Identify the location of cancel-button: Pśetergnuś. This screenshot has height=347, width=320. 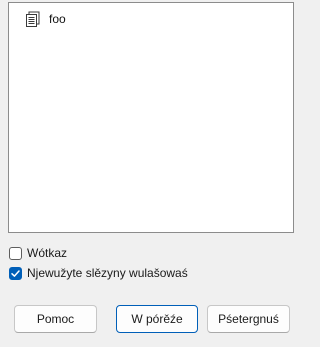
(248, 319).